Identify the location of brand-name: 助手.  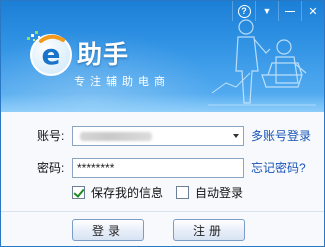
(103, 54).